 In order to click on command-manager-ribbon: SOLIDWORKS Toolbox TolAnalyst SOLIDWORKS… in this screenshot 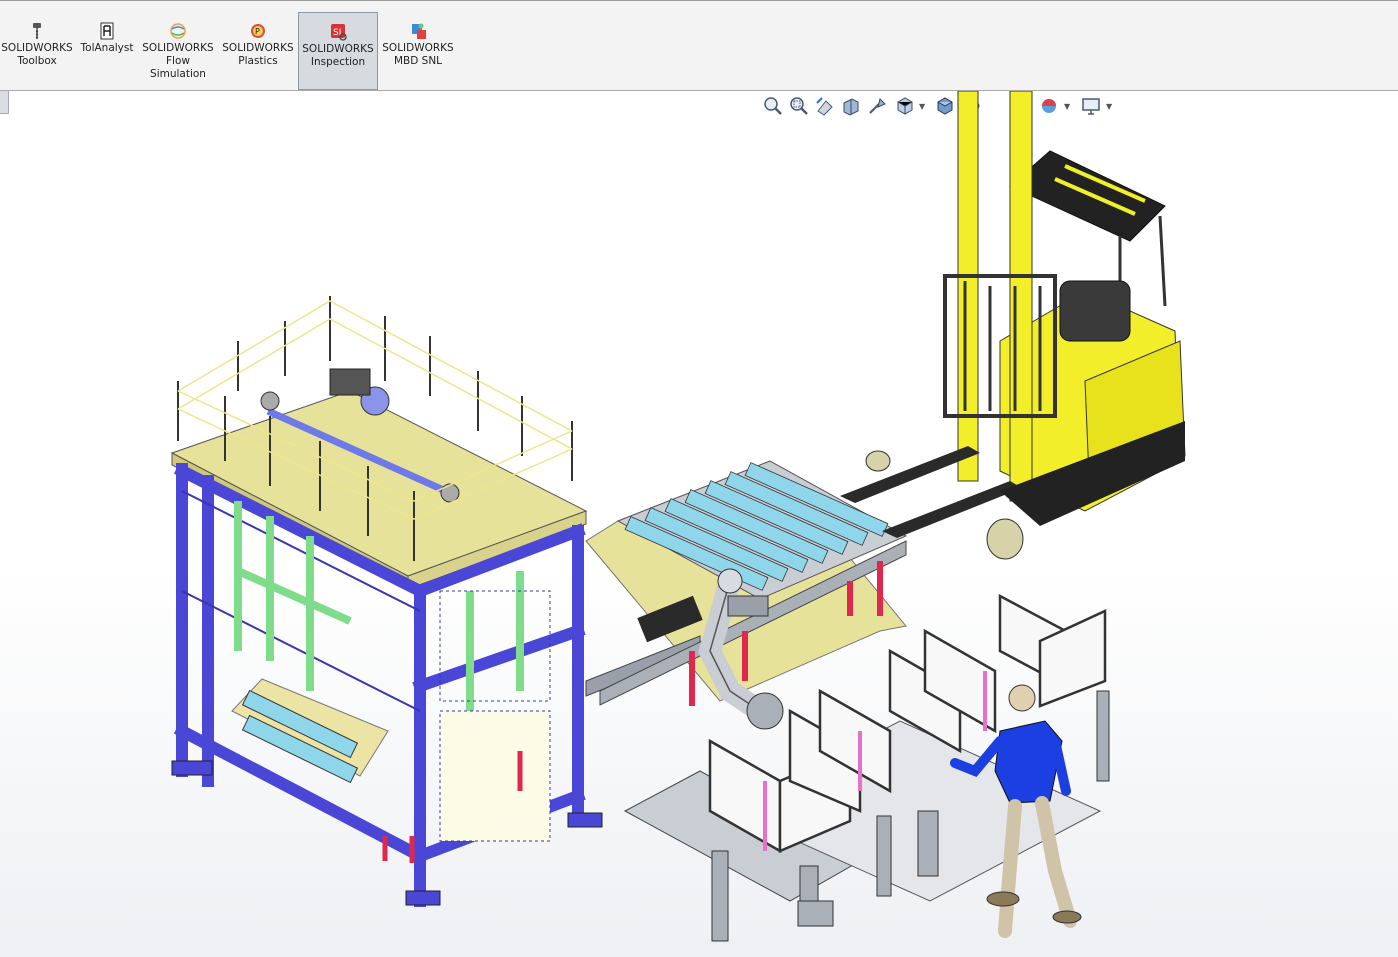, I will do `click(699, 45)`.